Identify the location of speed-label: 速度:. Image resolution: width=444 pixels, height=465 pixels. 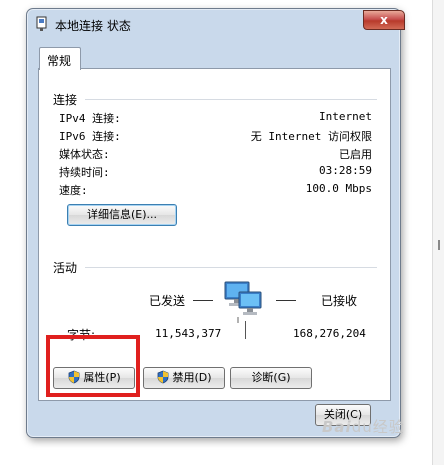
(73, 190).